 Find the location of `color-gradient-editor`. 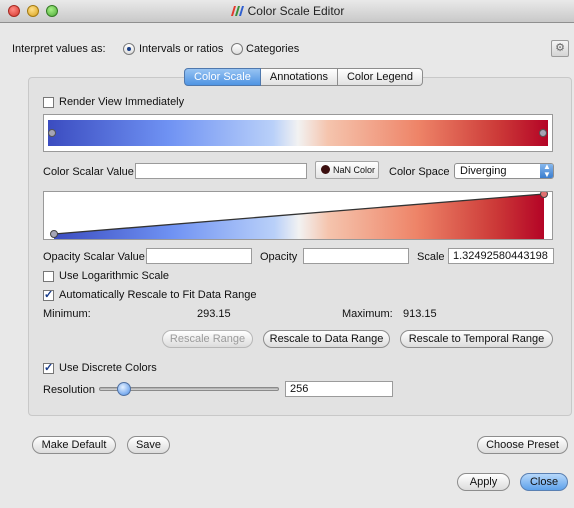

color-gradient-editor is located at coordinates (298, 133).